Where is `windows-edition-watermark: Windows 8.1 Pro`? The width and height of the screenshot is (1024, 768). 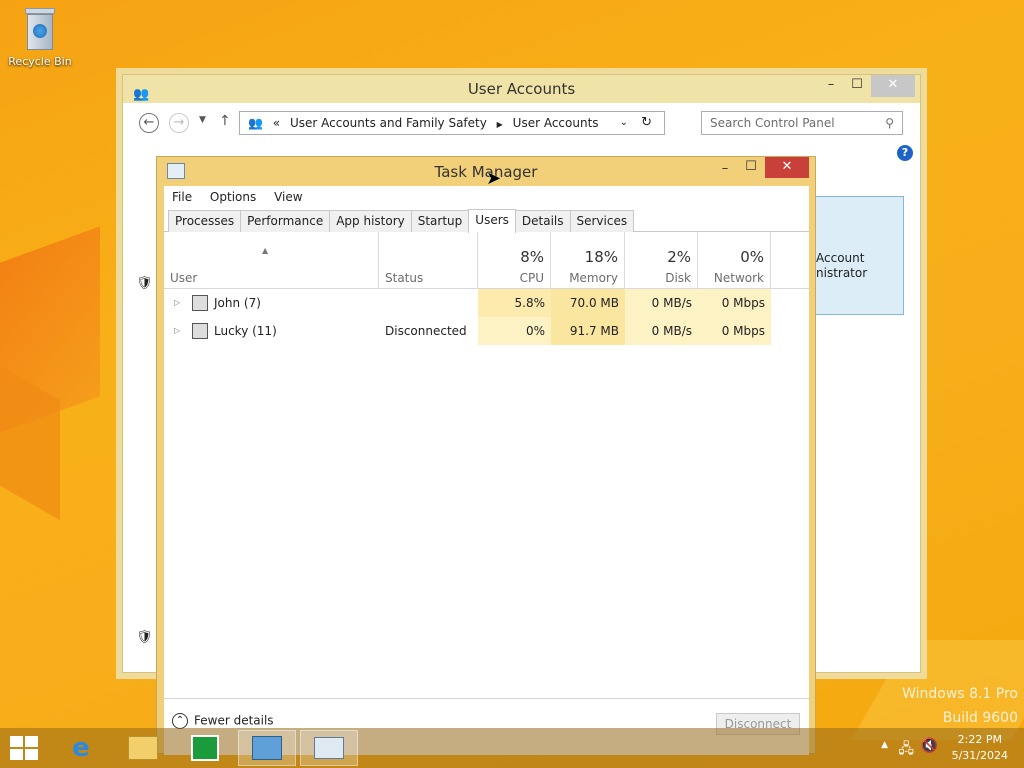
windows-edition-watermark: Windows 8.1 Pro is located at coordinates (960, 694).